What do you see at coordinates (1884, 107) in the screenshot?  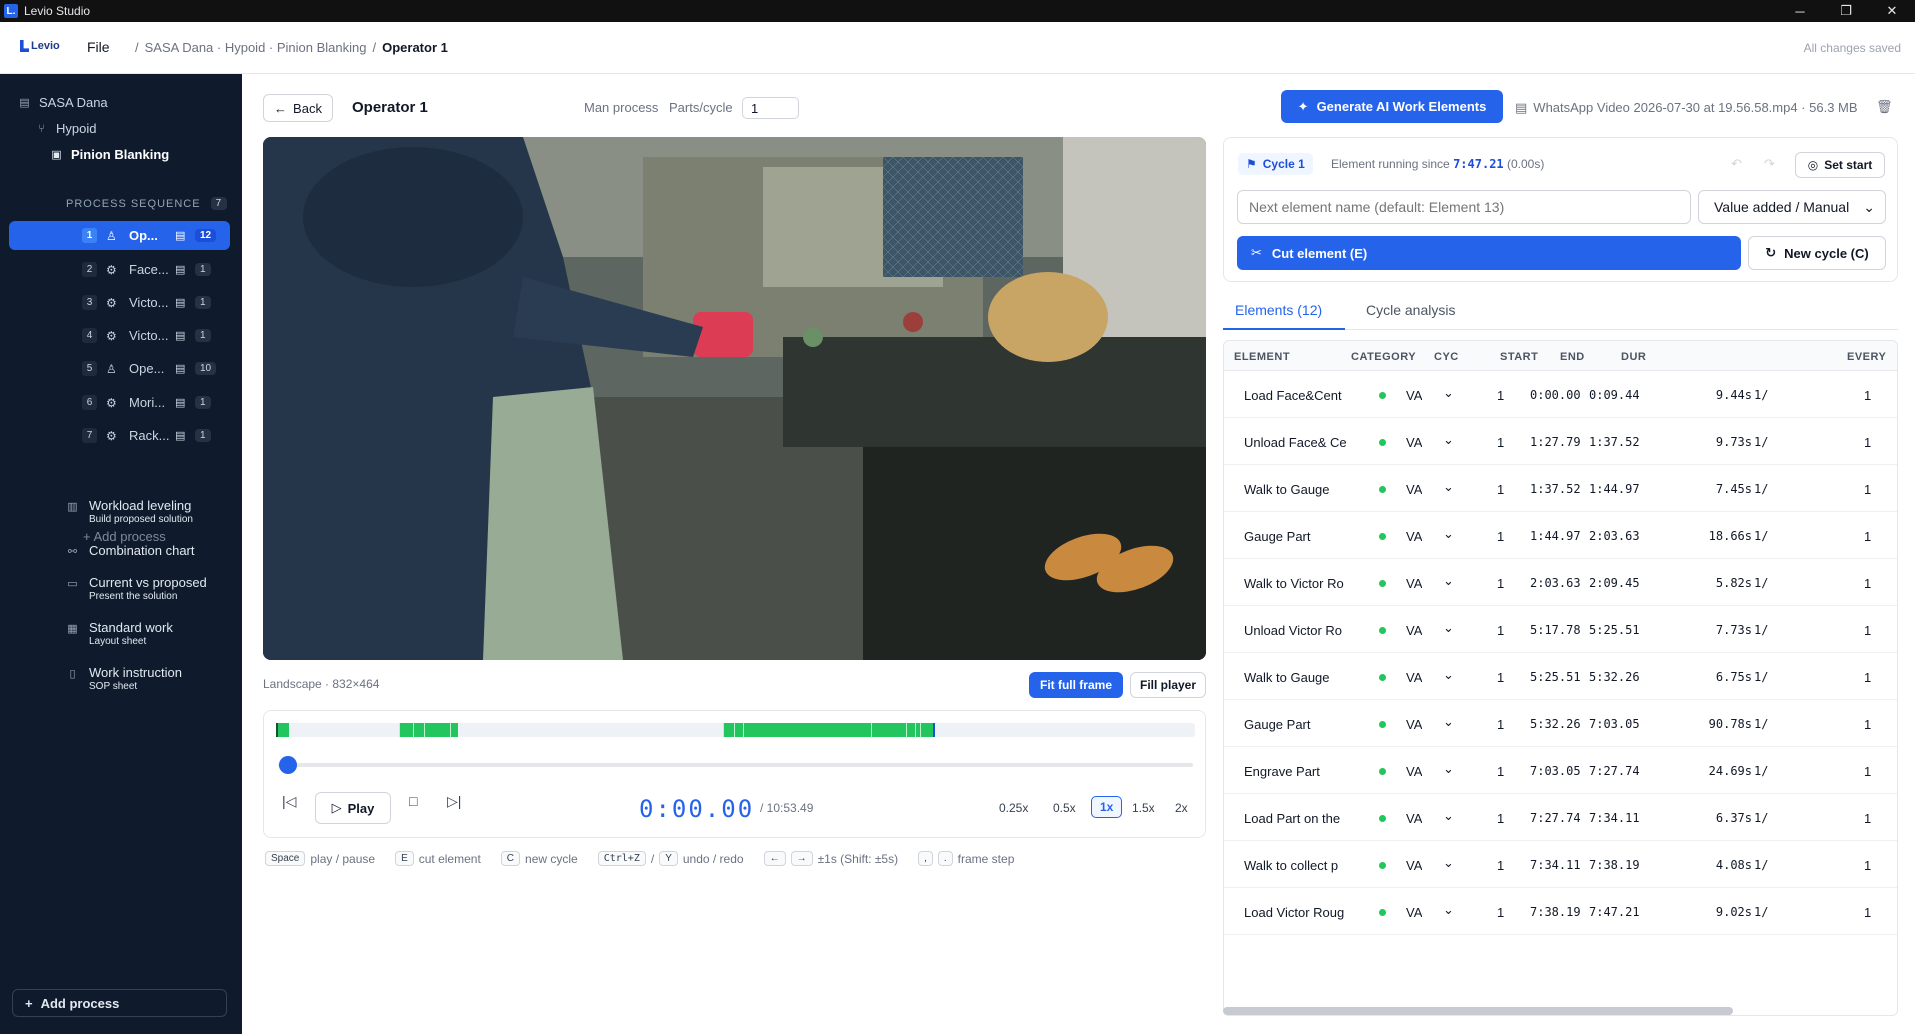 I see `trash-icon: 🗑` at bounding box center [1884, 107].